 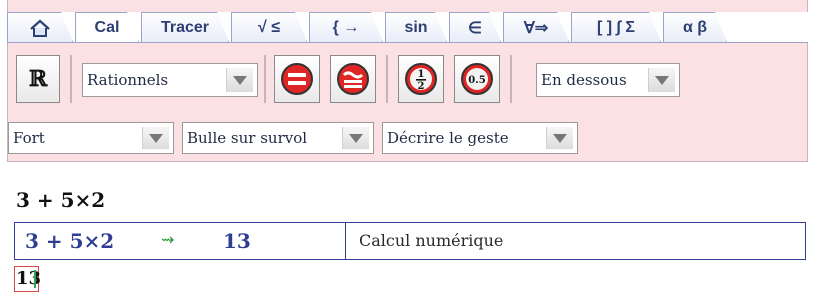 I want to click on tab-sets-functions: { →, so click(x=346, y=27).